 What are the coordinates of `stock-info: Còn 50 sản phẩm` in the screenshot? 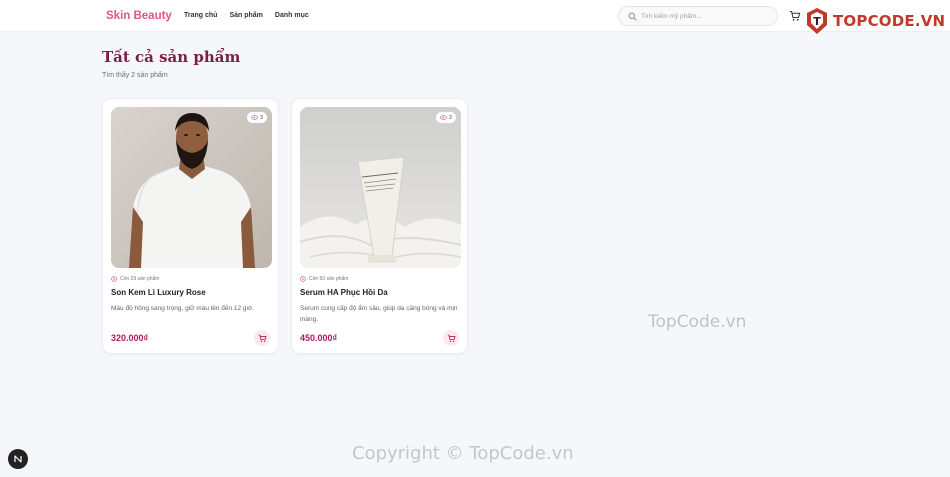 It's located at (324, 279).